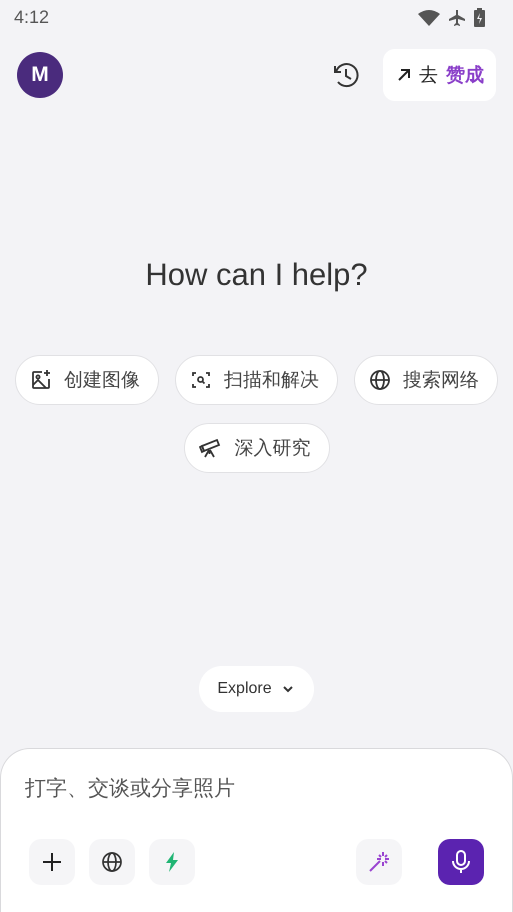 The image size is (513, 912). I want to click on suggestion-chip: 创建图像, so click(87, 380).